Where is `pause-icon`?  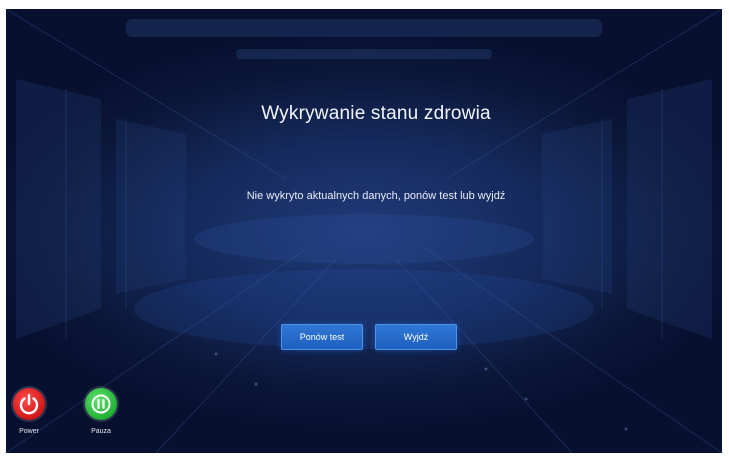
pause-icon is located at coordinates (101, 404).